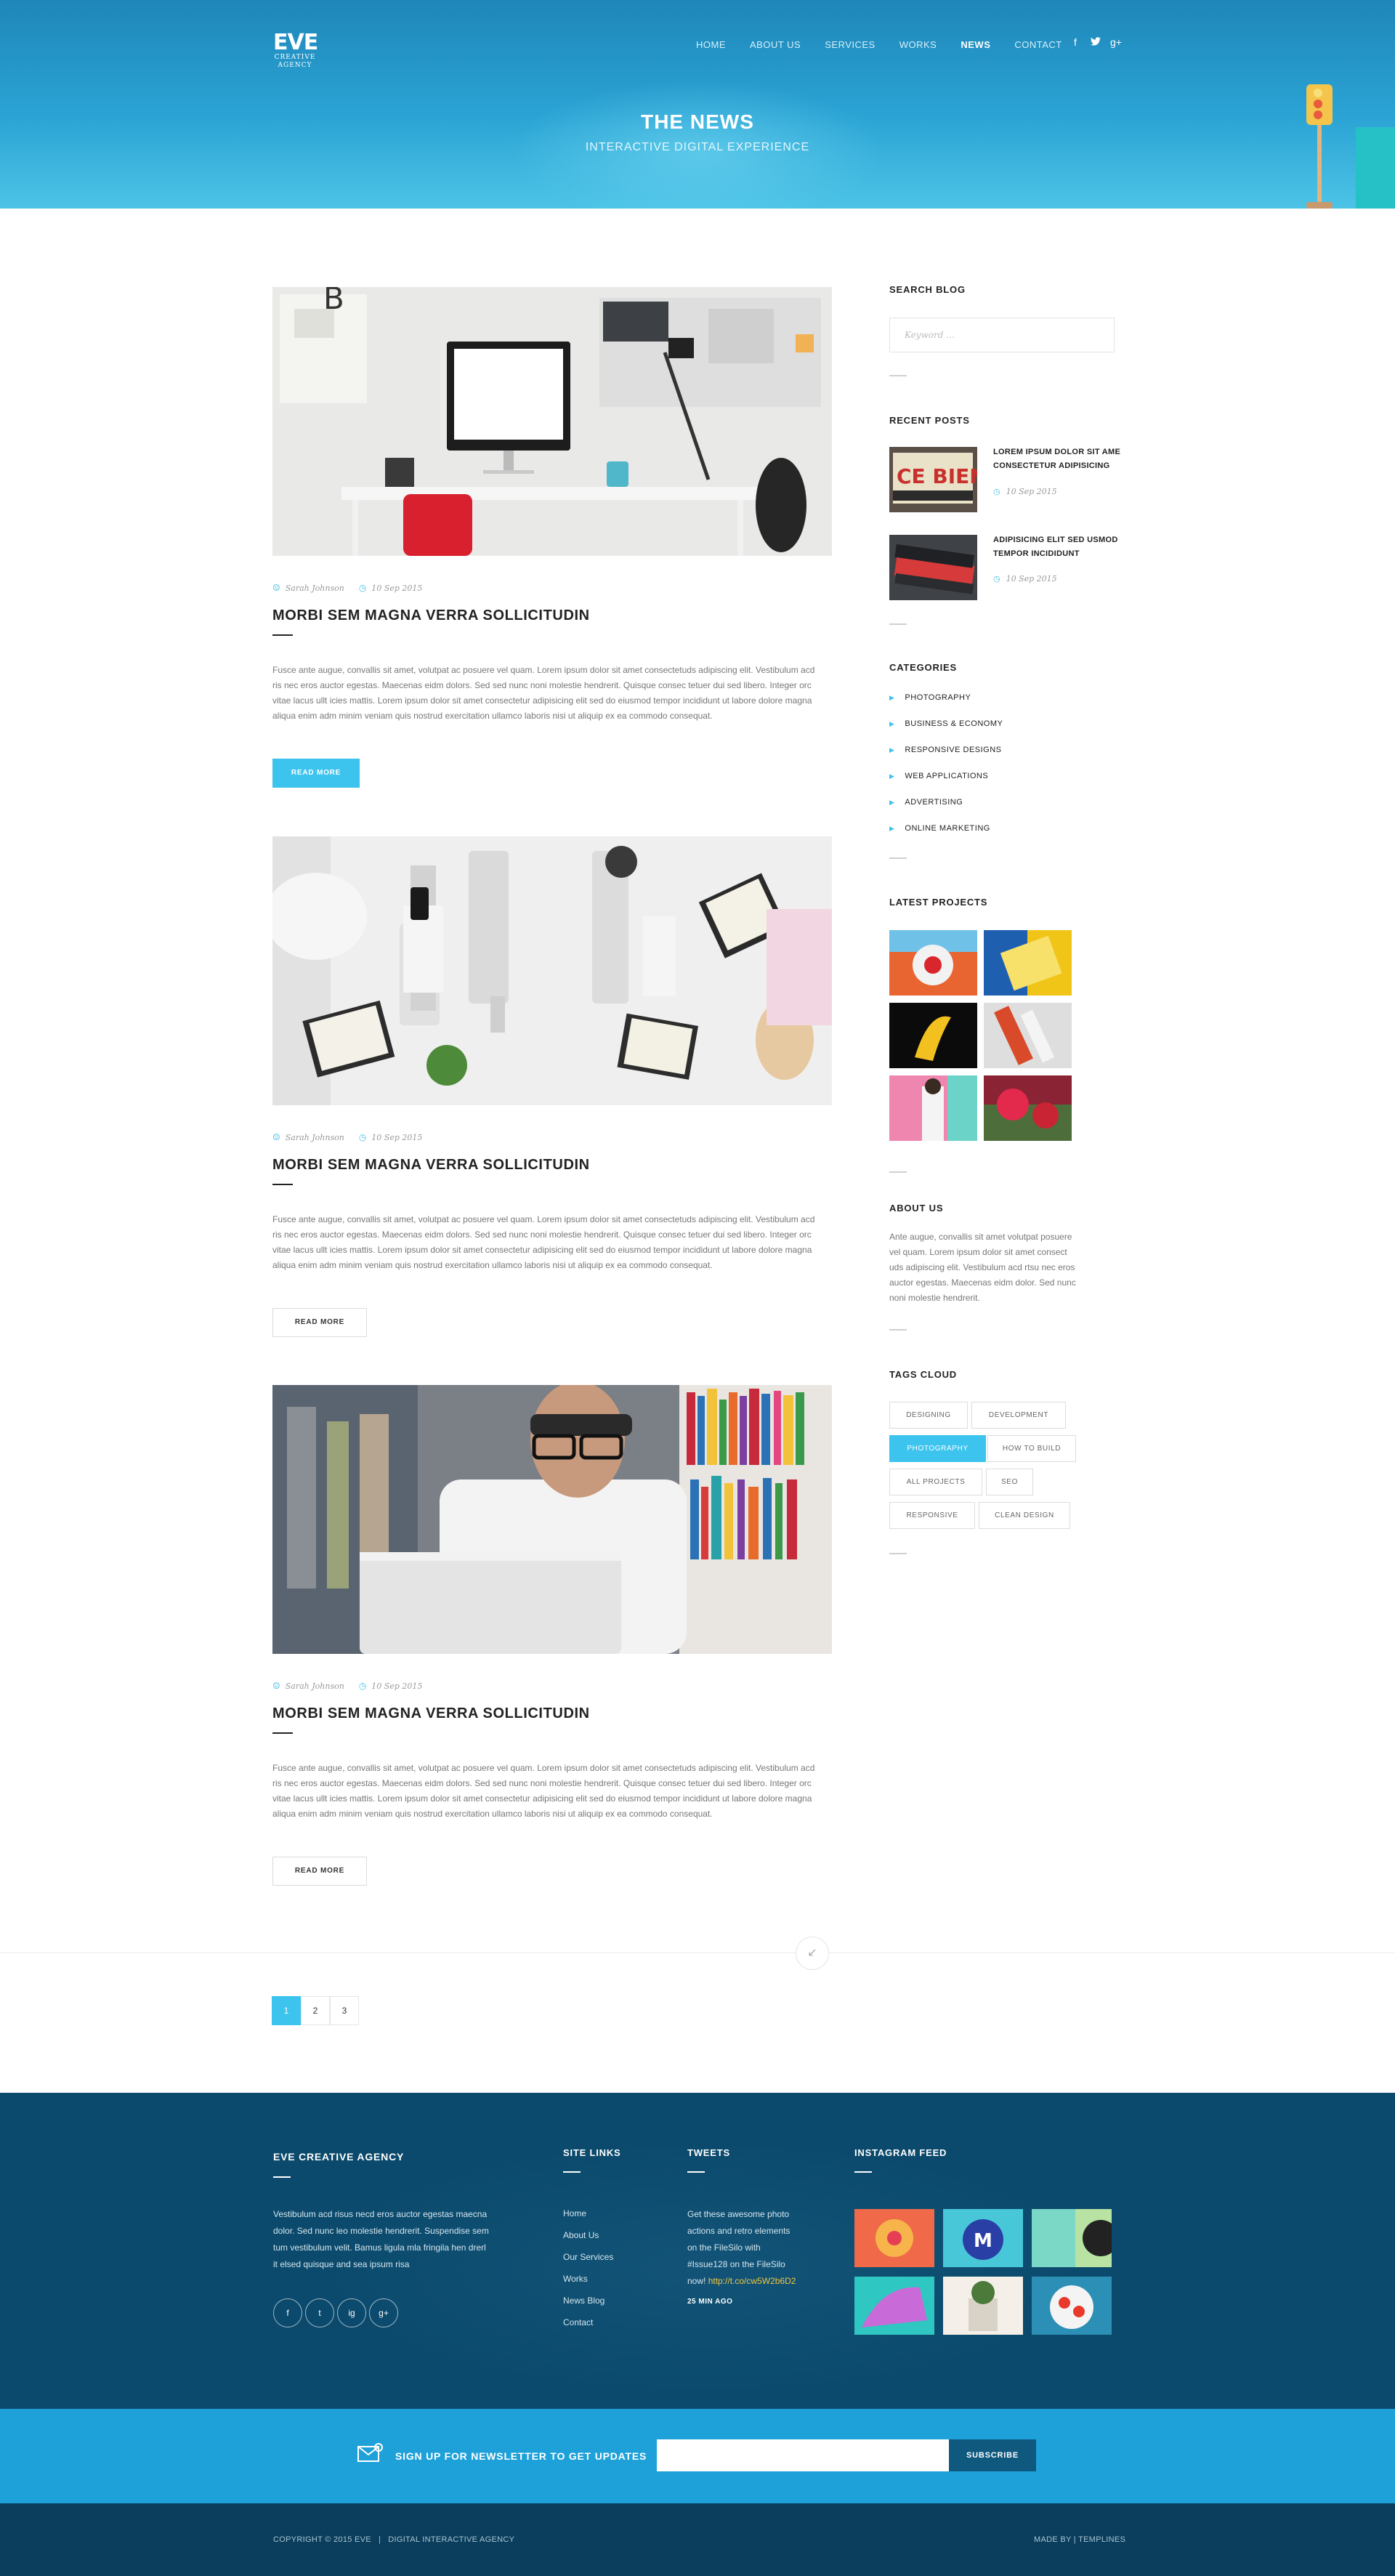 This screenshot has height=2576, width=1395. What do you see at coordinates (928, 1416) in the screenshot?
I see `tag-designing: DESIGNING` at bounding box center [928, 1416].